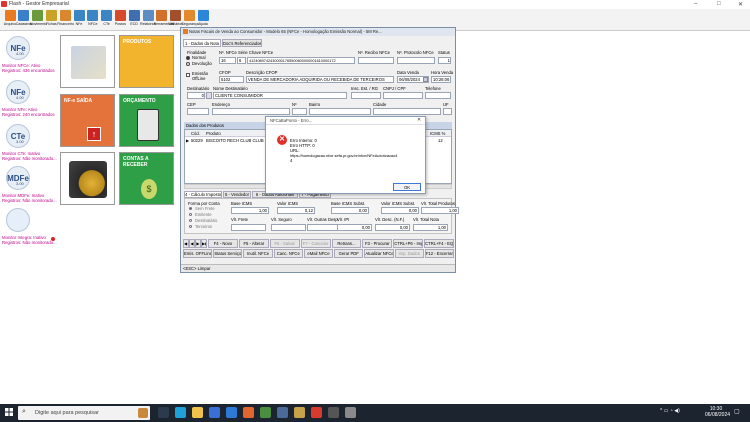 The width and height of the screenshot is (750, 422). I want to click on protocolo-field, so click(416, 60).